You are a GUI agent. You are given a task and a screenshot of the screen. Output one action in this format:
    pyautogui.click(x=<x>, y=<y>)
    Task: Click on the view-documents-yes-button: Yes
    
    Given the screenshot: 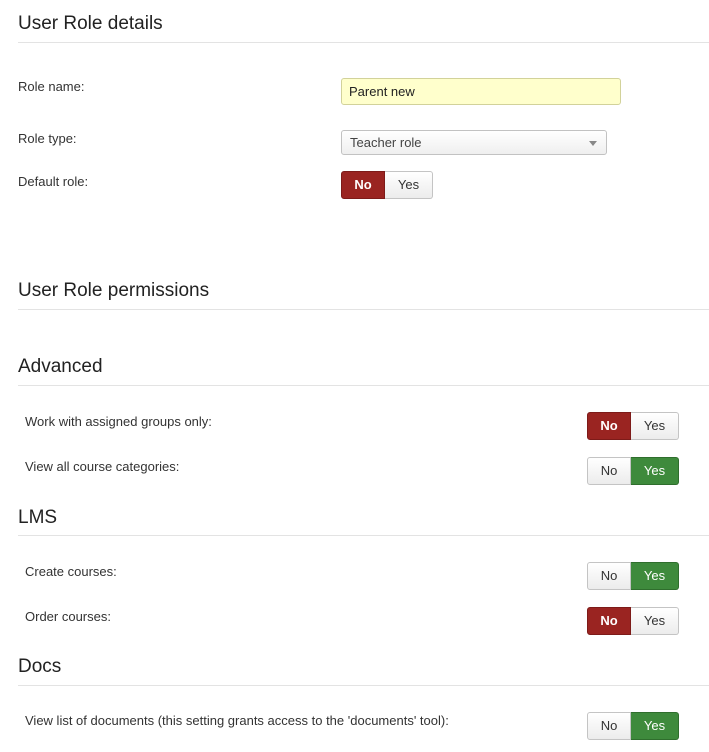 What is the action you would take?
    pyautogui.click(x=655, y=726)
    